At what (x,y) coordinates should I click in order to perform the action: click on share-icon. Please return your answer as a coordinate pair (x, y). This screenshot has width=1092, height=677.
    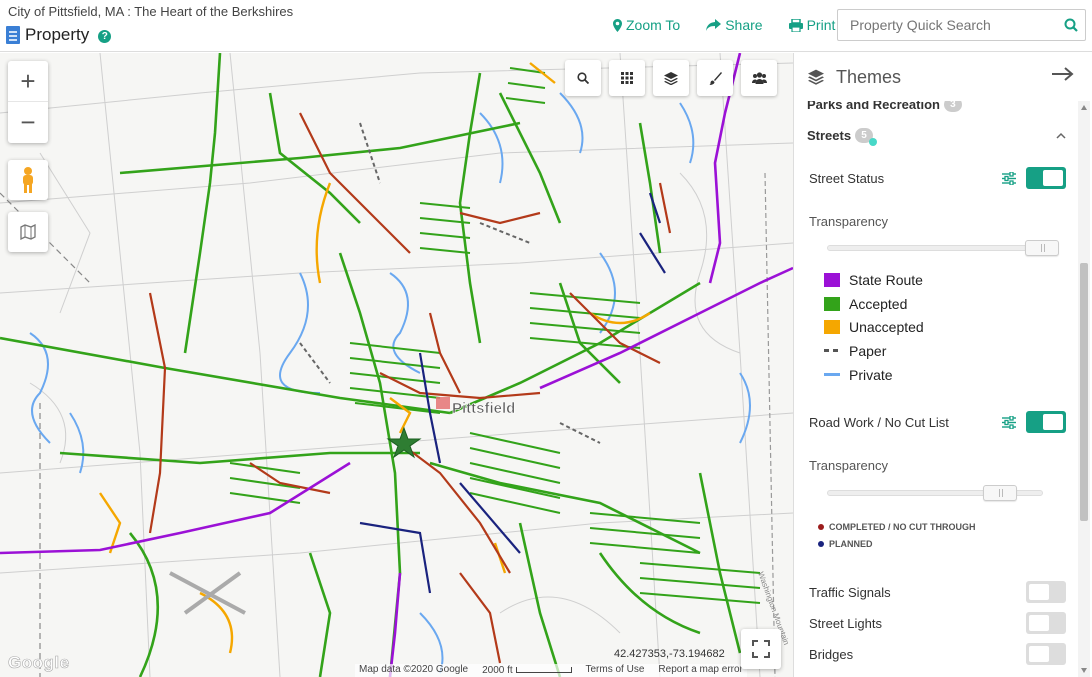
    Looking at the image, I should click on (714, 25).